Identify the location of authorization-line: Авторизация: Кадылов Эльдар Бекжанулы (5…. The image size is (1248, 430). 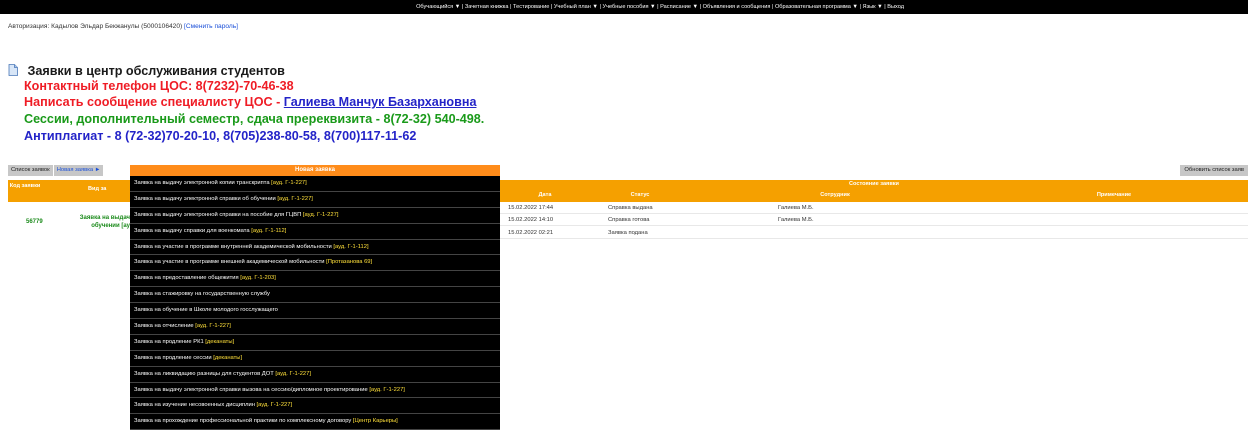
(123, 26).